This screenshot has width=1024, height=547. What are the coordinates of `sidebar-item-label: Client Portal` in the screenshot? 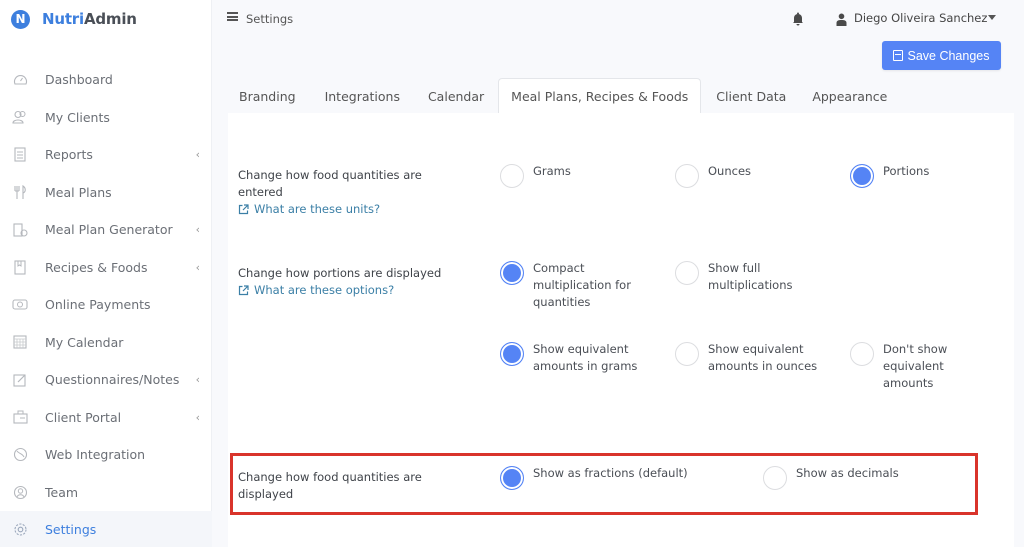 It's located at (83, 417).